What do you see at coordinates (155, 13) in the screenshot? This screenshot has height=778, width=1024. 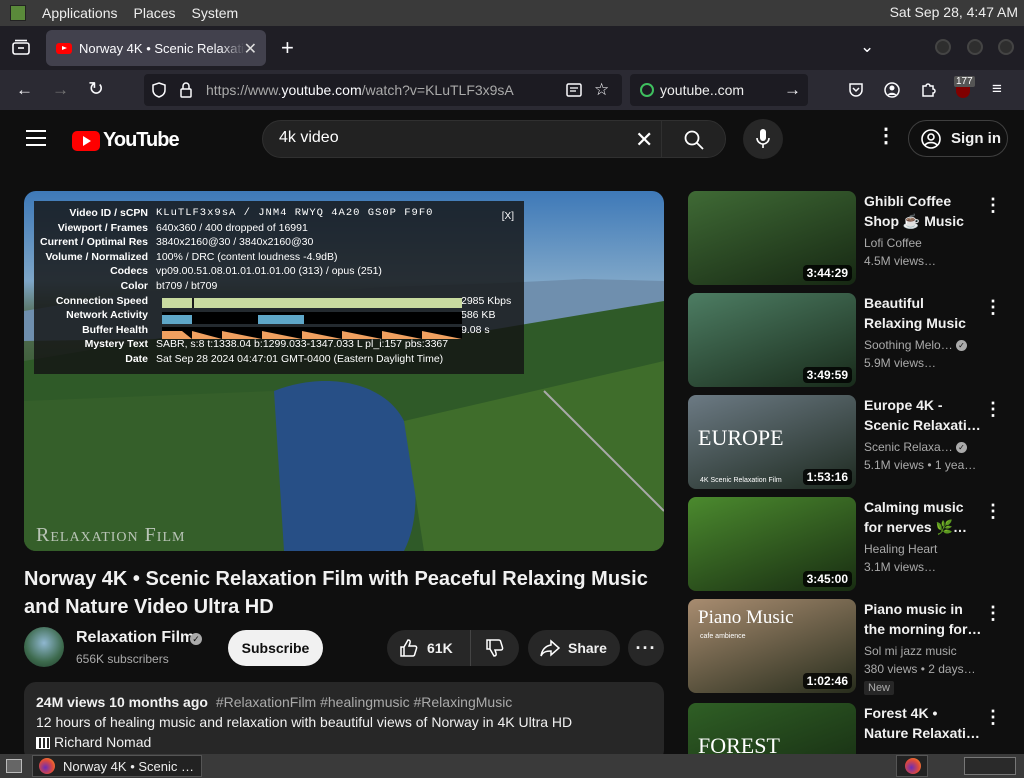 I see `os-menu-places: Places` at bounding box center [155, 13].